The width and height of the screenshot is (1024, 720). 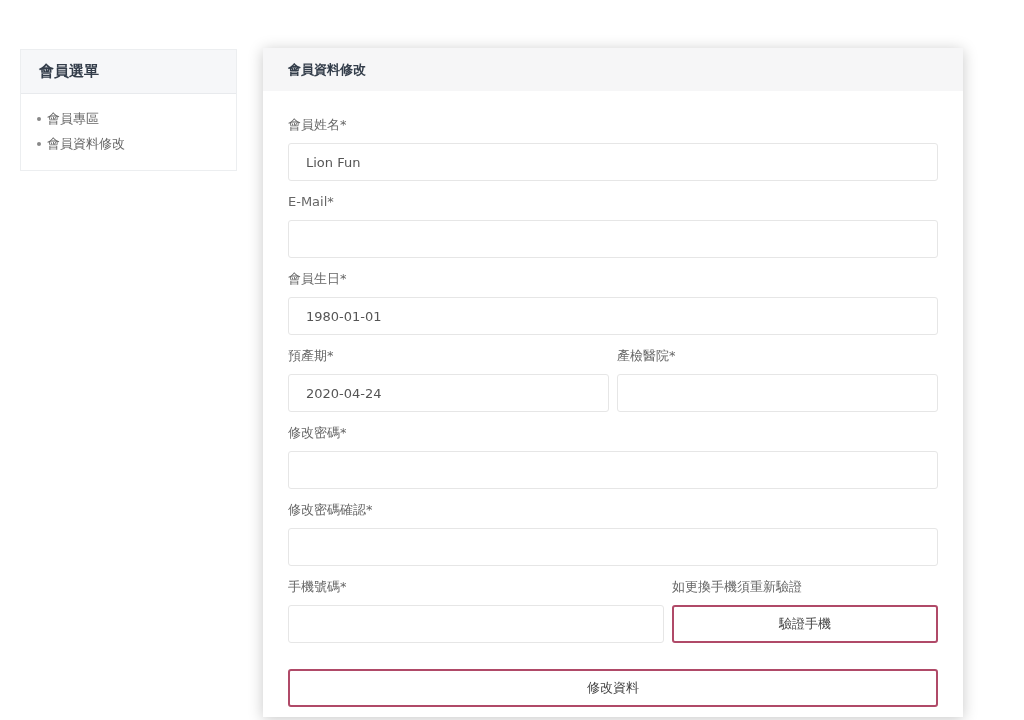 What do you see at coordinates (805, 624) in the screenshot?
I see `verify-phone-button: 驗證手機` at bounding box center [805, 624].